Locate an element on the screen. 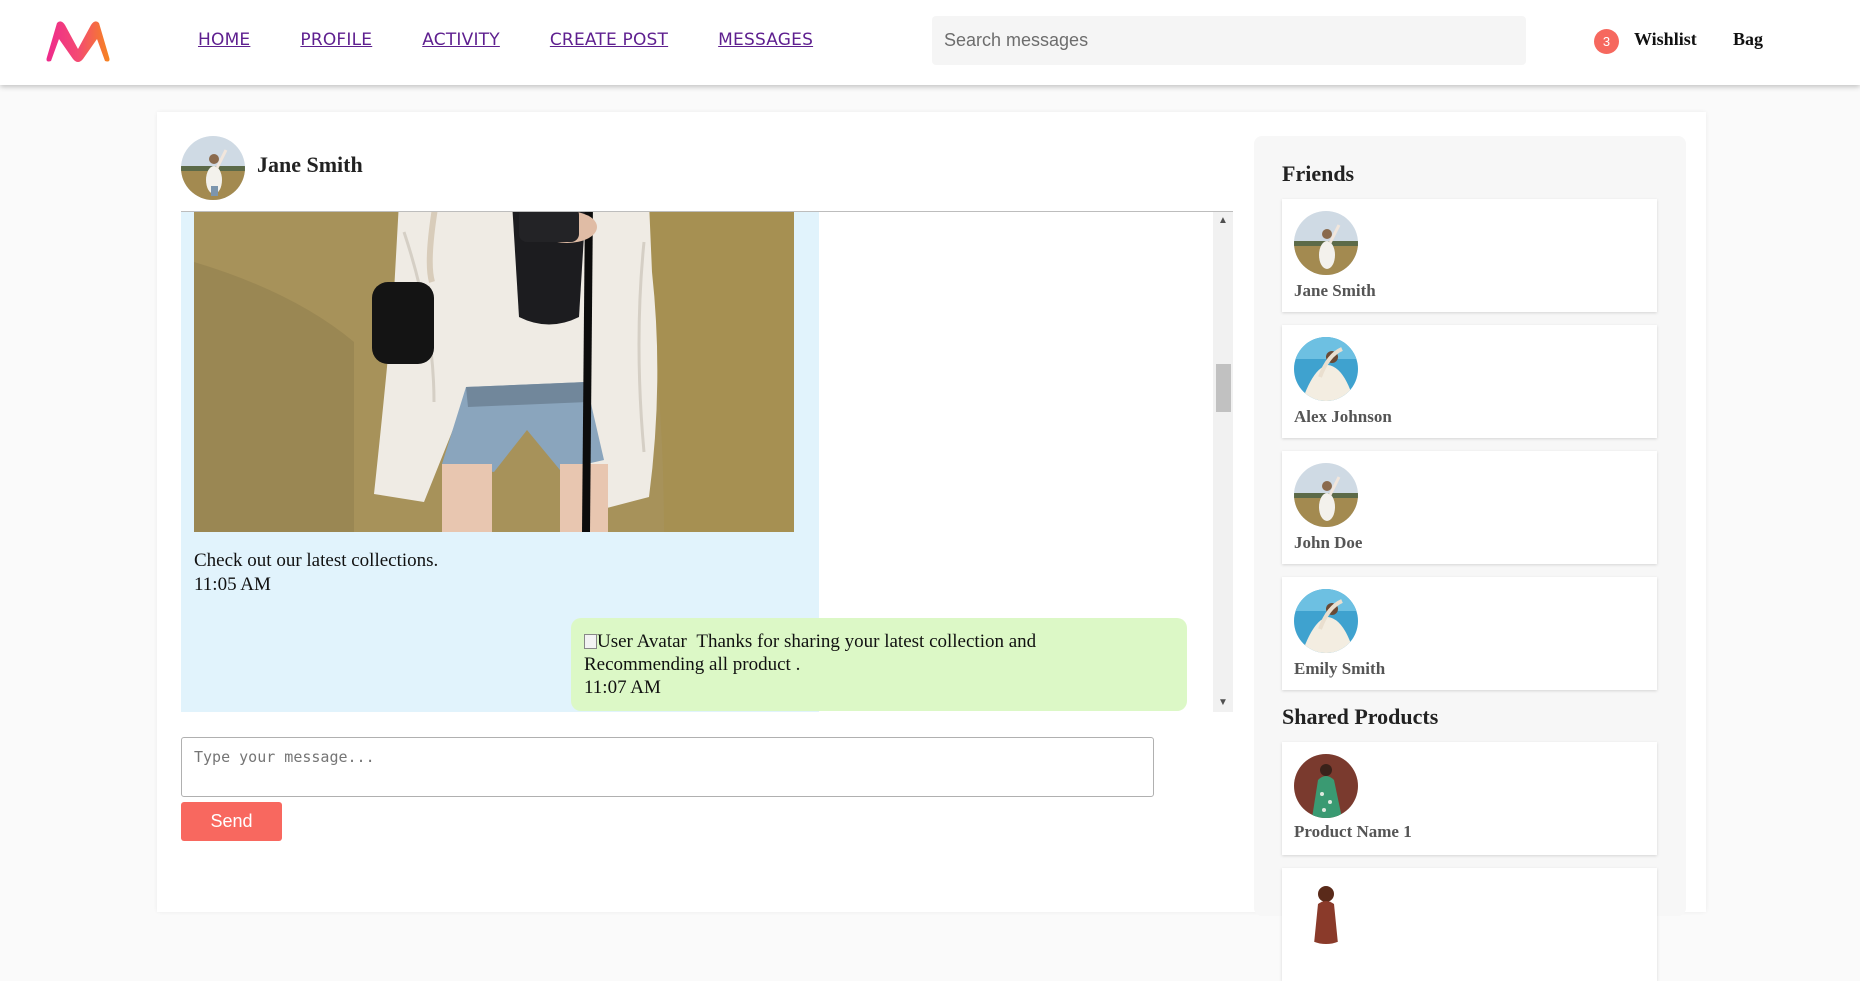 This screenshot has height=981, width=1860. nav-profile-link: PROFILE is located at coordinates (336, 40).